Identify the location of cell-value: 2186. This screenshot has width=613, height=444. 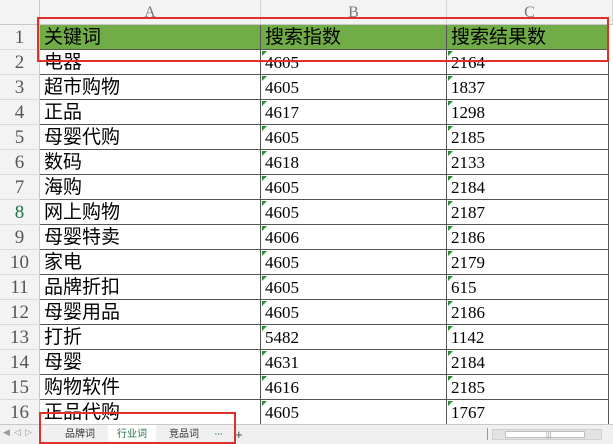
(468, 237).